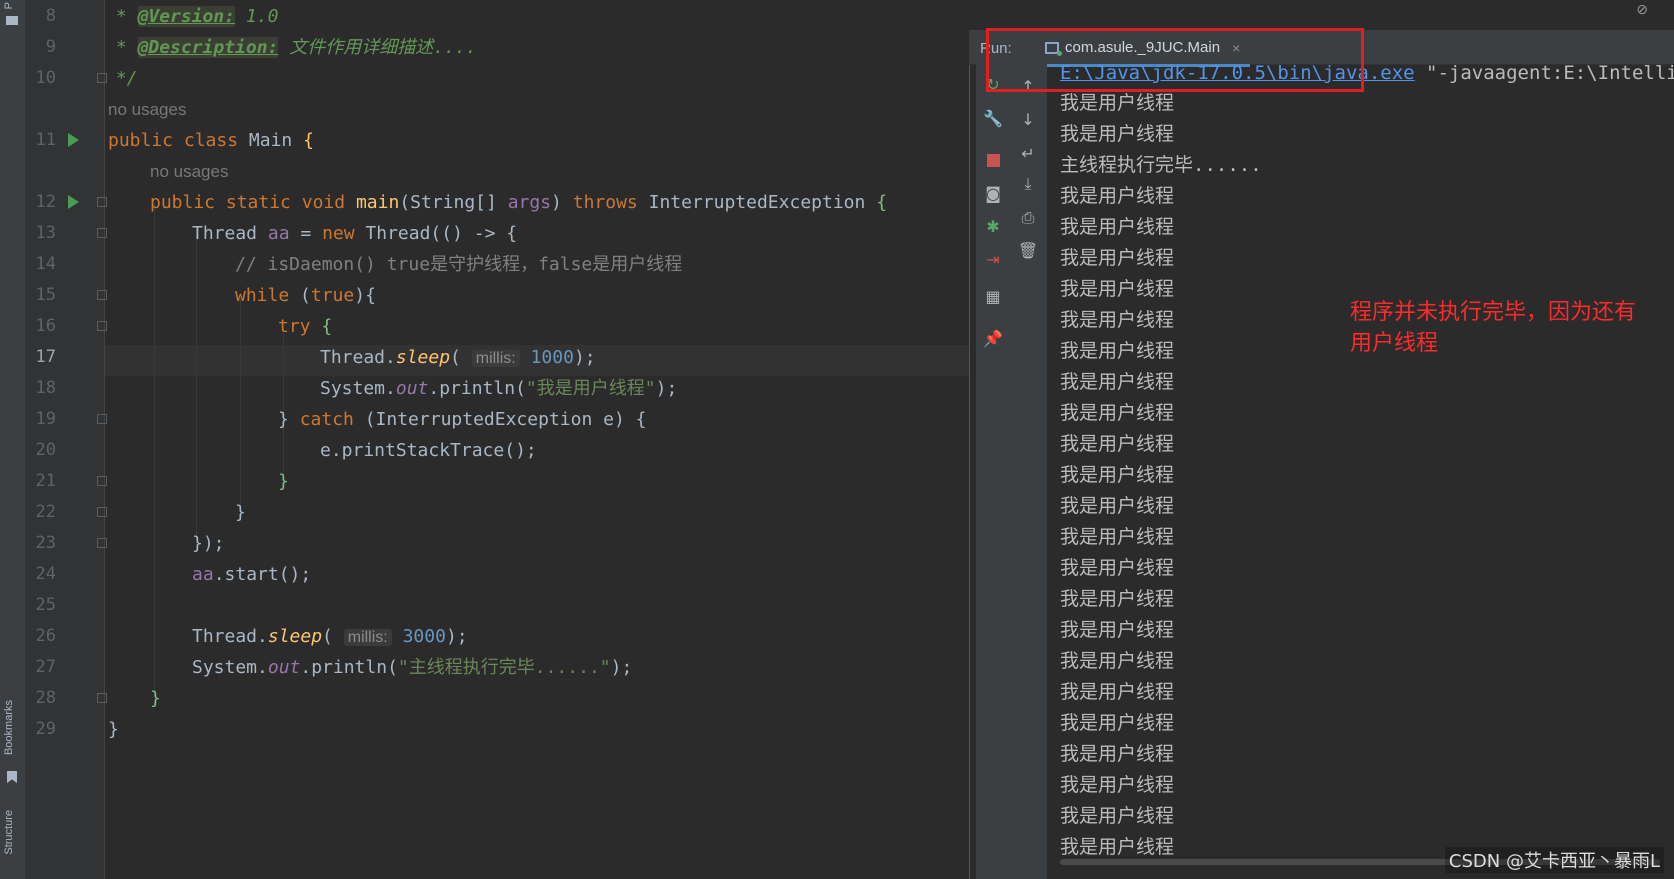  What do you see at coordinates (428, 450) in the screenshot?
I see `code-line-20: e.printStackTrace();` at bounding box center [428, 450].